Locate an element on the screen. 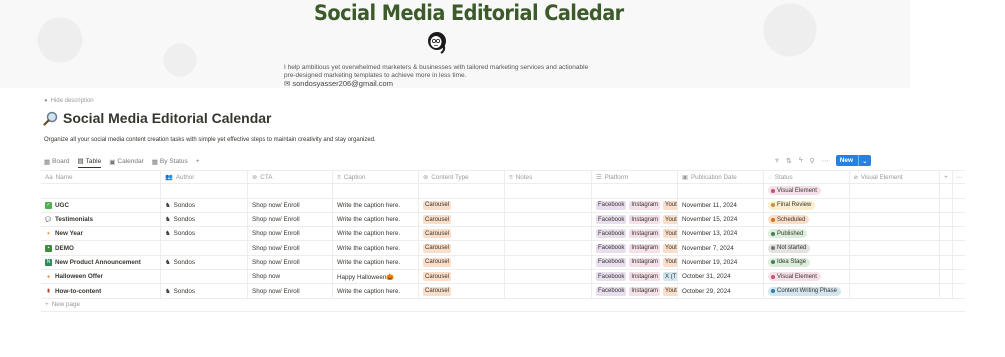 The image size is (1005, 357). cell-publication-date: October 29, 2024 is located at coordinates (721, 291).